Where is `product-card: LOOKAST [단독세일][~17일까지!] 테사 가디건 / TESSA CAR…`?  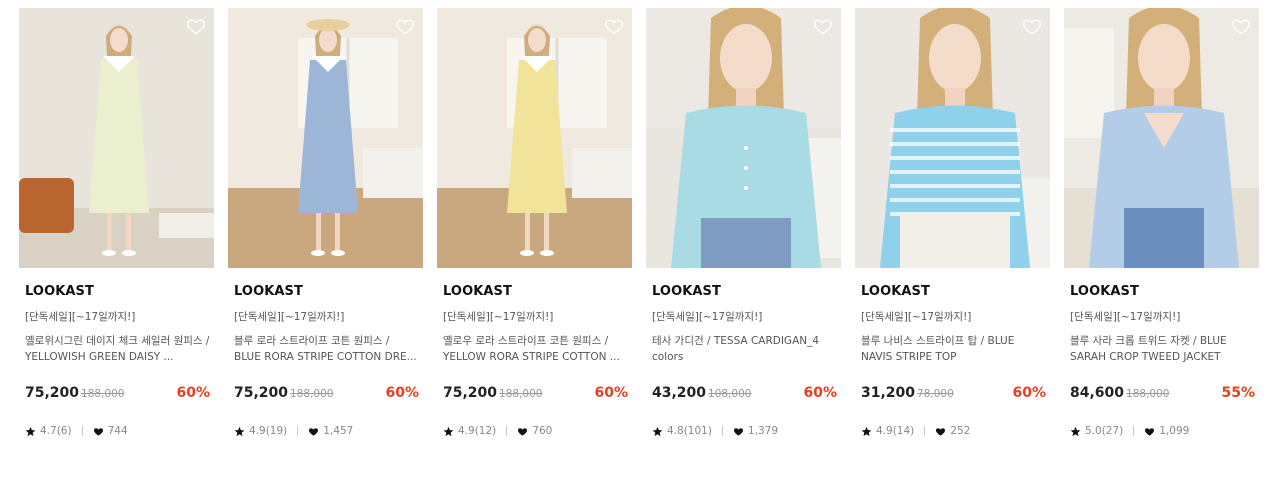 product-card: LOOKAST [단독세일][~17일까지!] 테사 가디건 / TESSA CAR… is located at coordinates (743, 238).